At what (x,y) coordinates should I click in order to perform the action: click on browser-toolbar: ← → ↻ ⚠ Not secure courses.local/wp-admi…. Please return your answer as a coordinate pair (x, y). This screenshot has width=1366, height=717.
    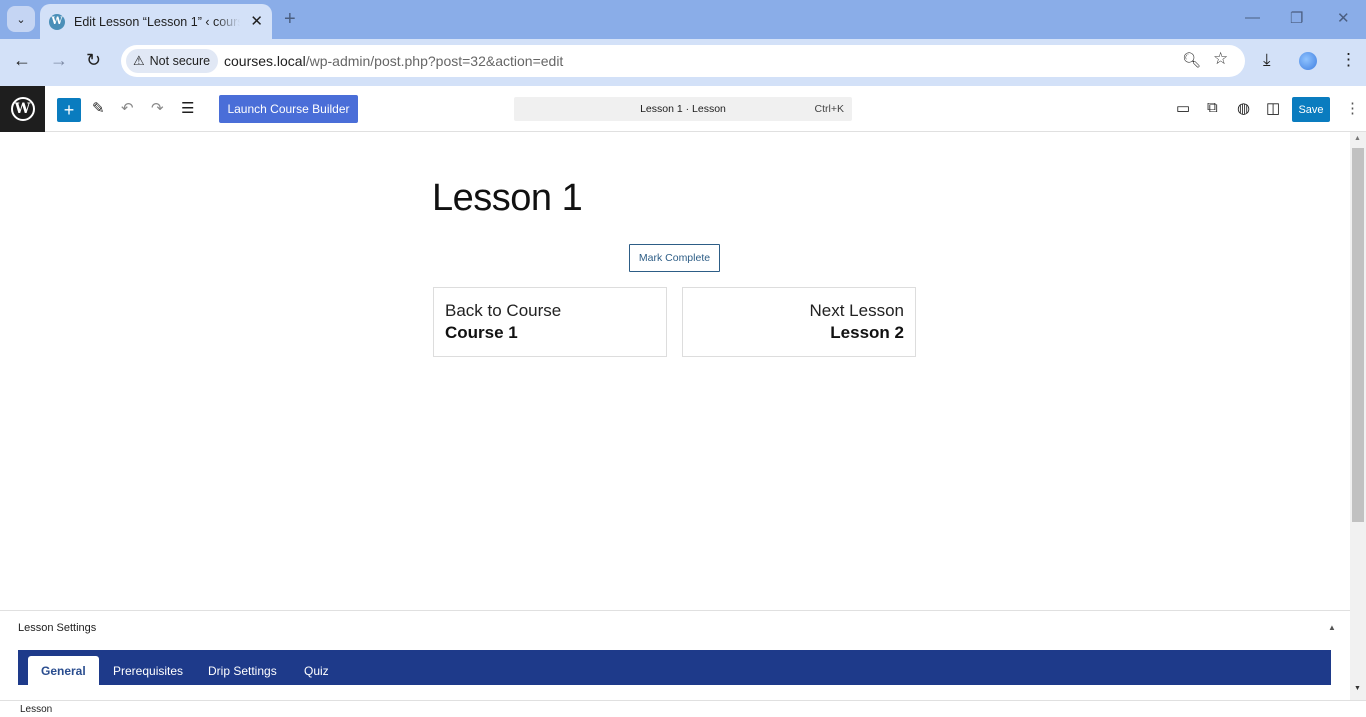
    Looking at the image, I should click on (683, 62).